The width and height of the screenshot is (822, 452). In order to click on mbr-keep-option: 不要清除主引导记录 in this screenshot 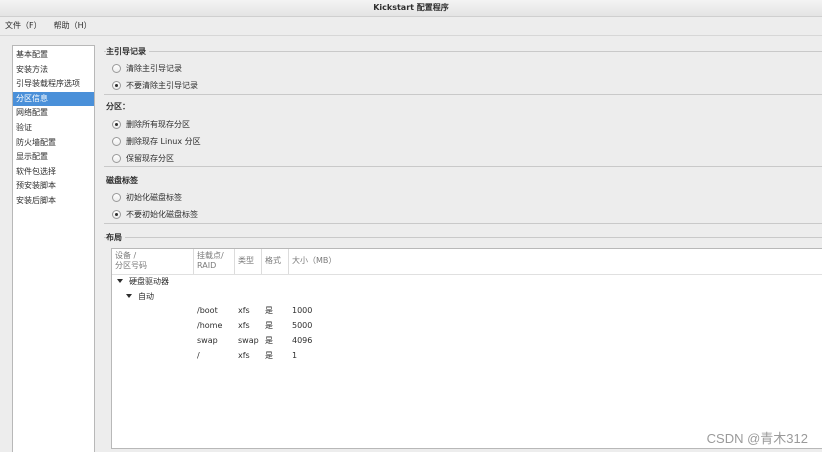, I will do `click(155, 85)`.